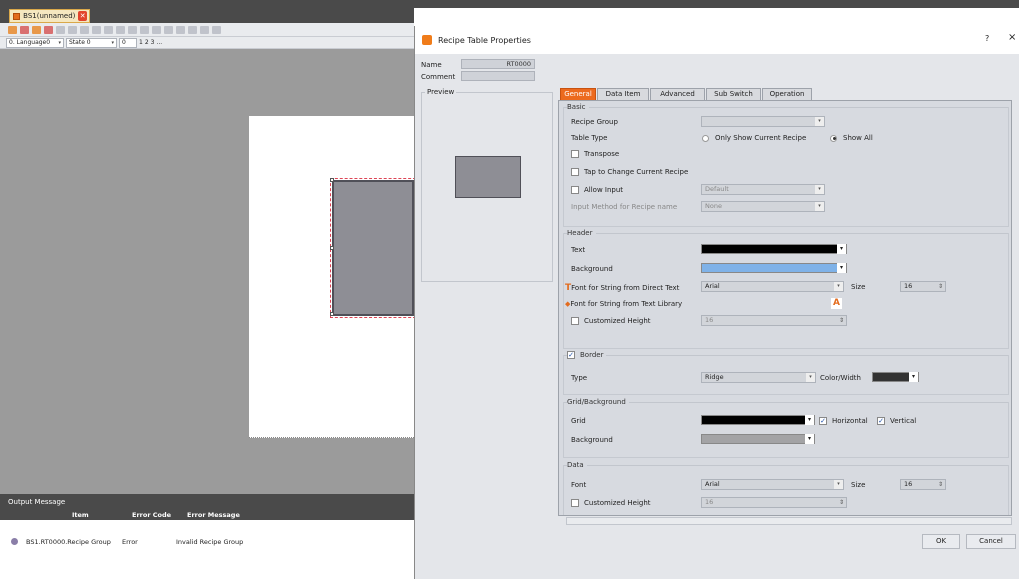 Image resolution: width=1019 pixels, height=579 pixels. I want to click on font-direct-label: TFont for String from Direct Text, so click(622, 288).